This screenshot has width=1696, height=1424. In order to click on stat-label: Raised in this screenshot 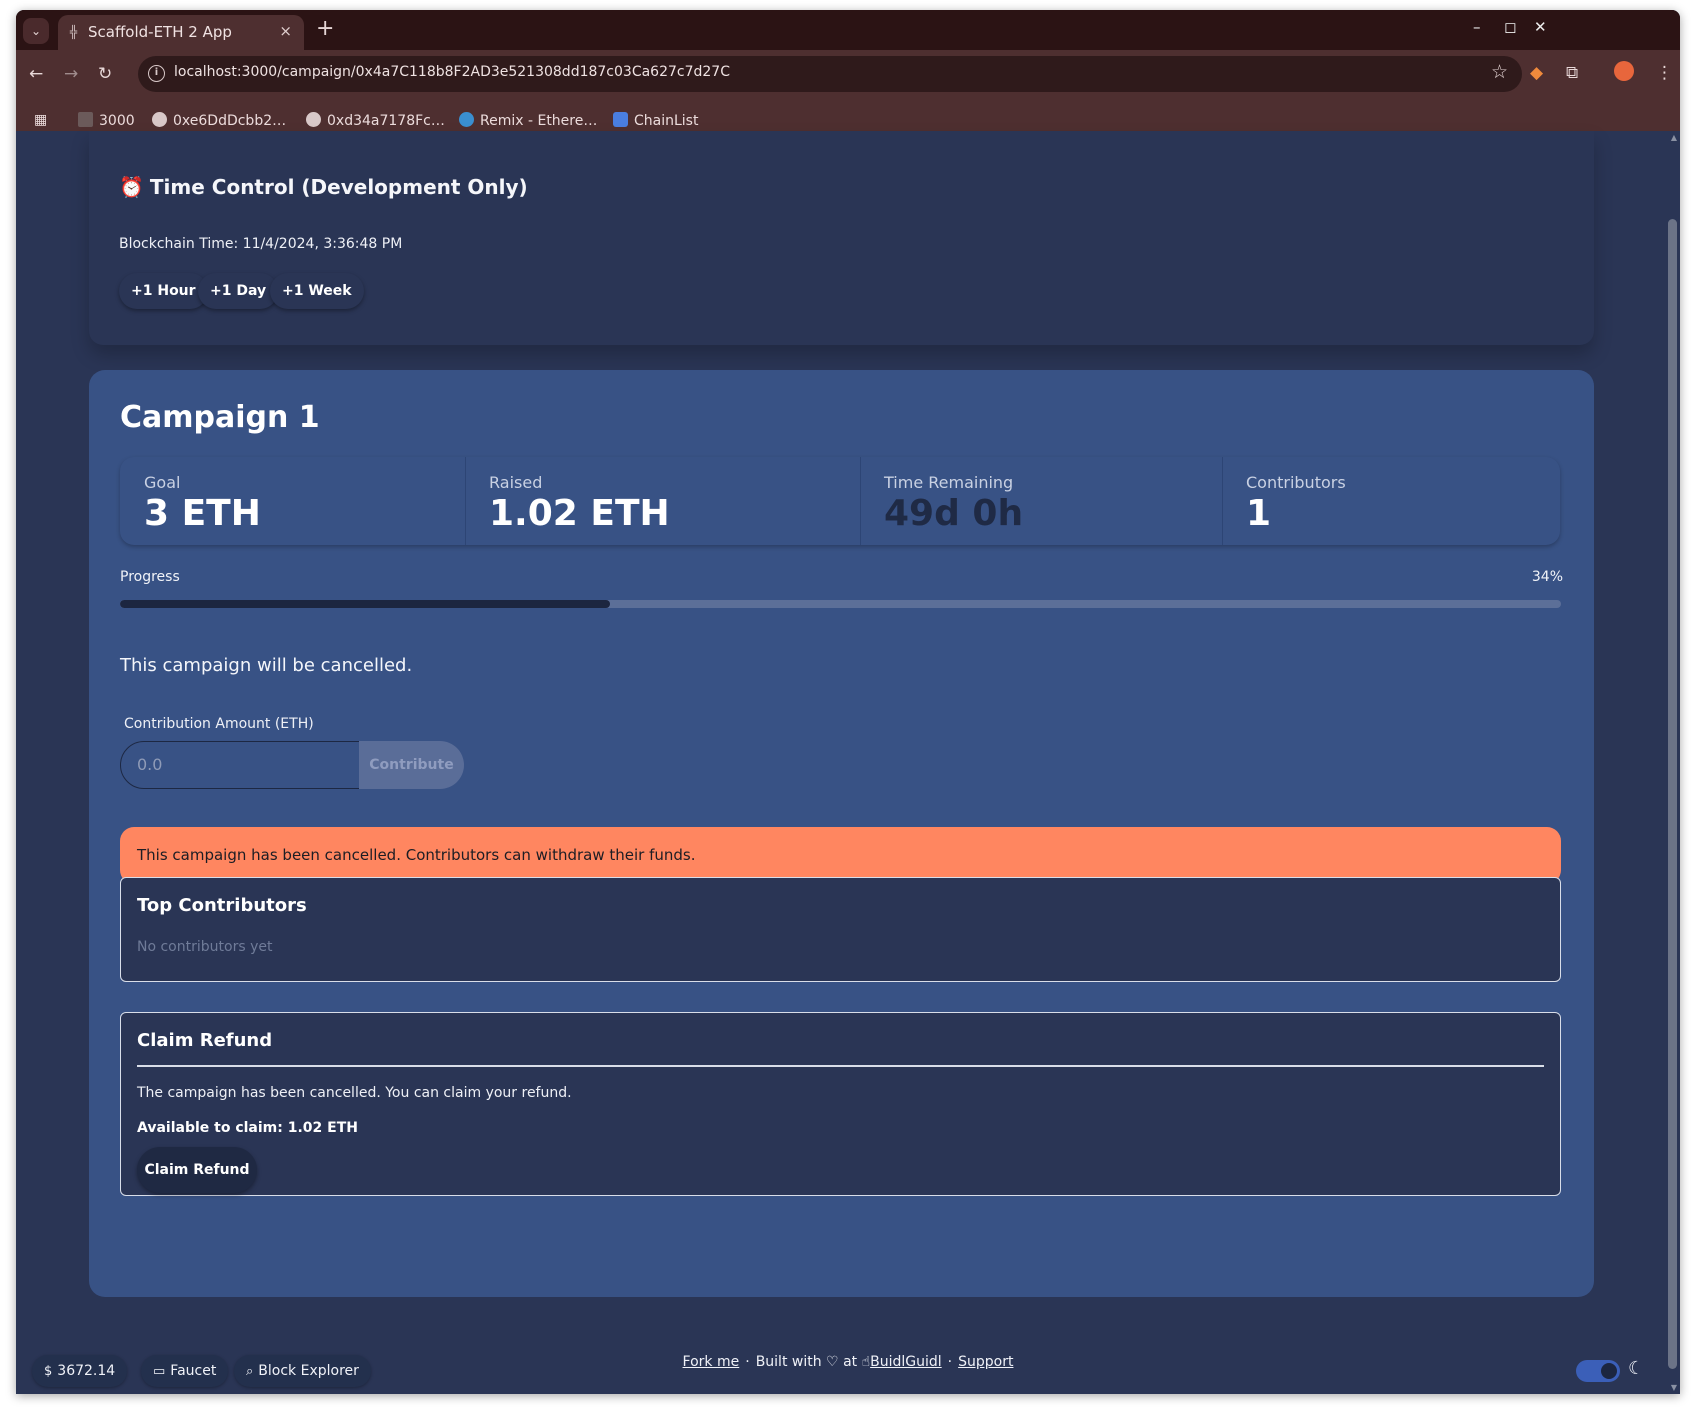, I will do `click(516, 482)`.